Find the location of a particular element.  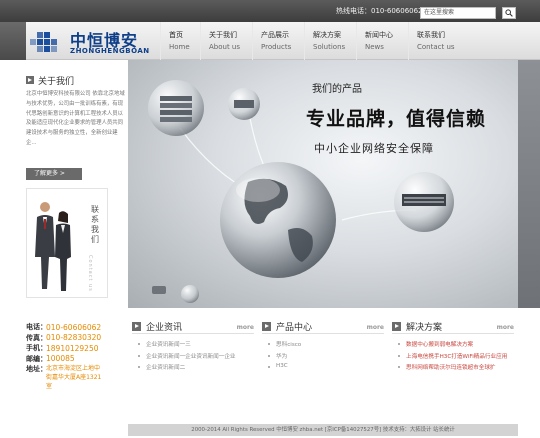

solutions-more-link: more is located at coordinates (505, 327).